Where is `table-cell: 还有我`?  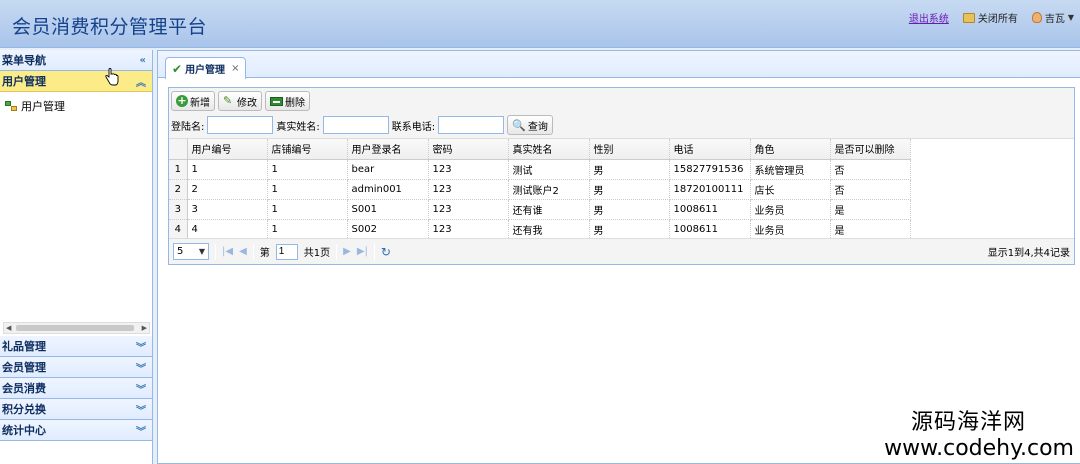 table-cell: 还有我 is located at coordinates (549, 229).